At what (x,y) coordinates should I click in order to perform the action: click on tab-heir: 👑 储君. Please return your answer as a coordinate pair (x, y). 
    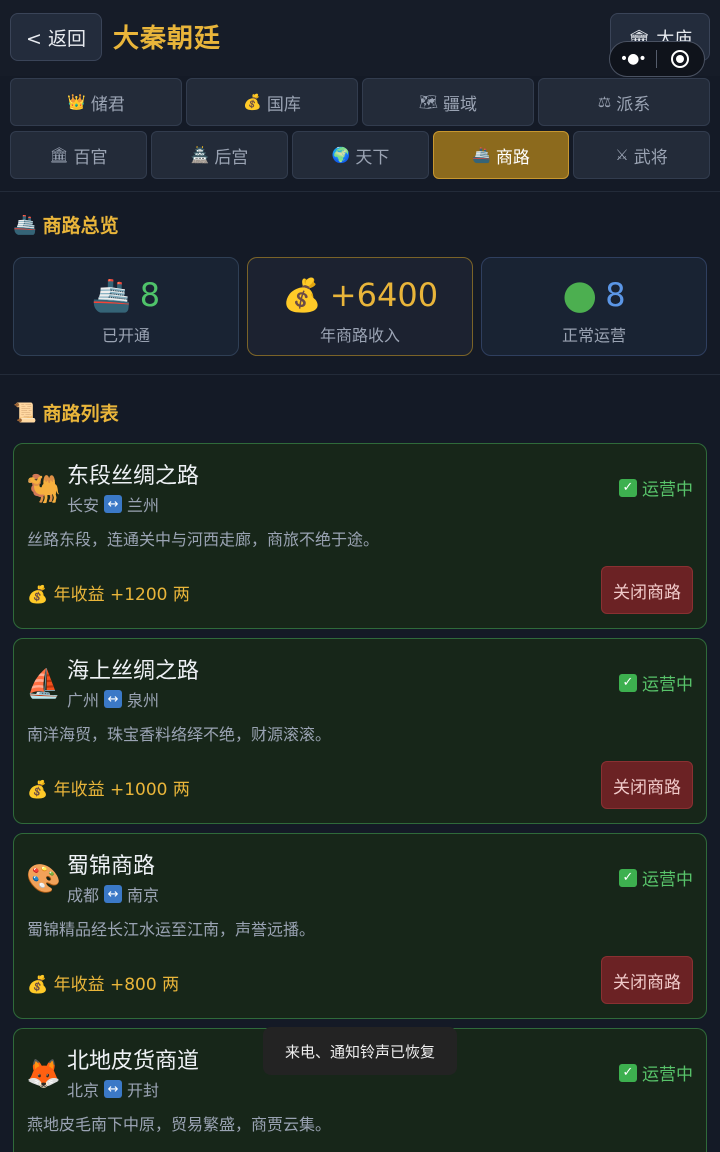
    Looking at the image, I should click on (96, 102).